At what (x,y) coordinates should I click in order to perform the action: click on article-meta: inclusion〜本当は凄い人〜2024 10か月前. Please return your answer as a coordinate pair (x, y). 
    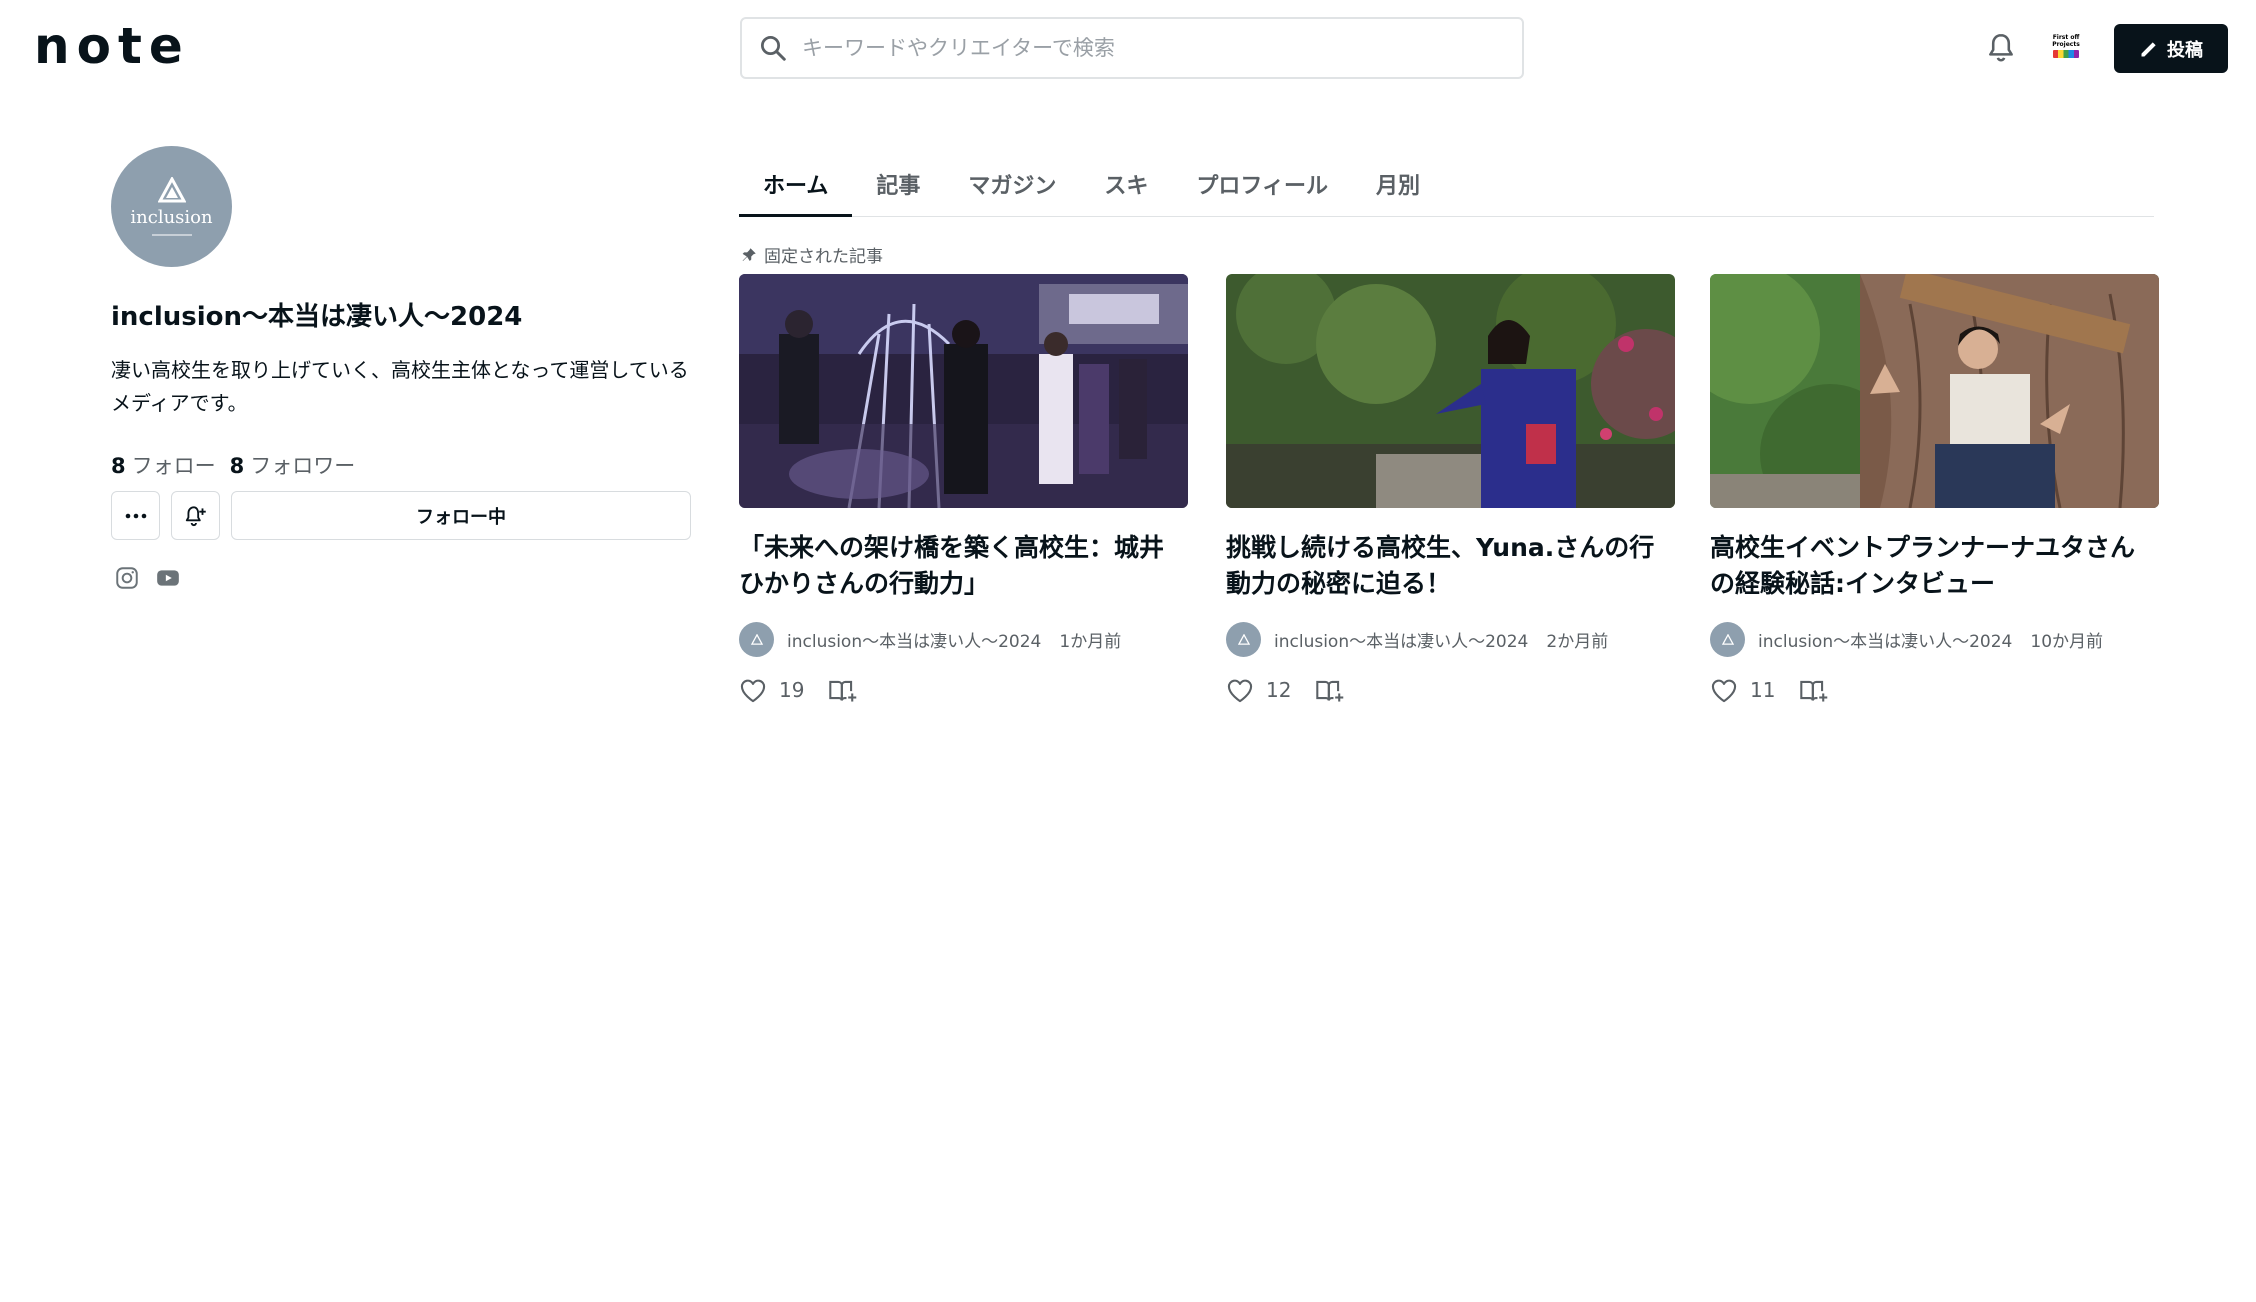
    Looking at the image, I should click on (1934, 639).